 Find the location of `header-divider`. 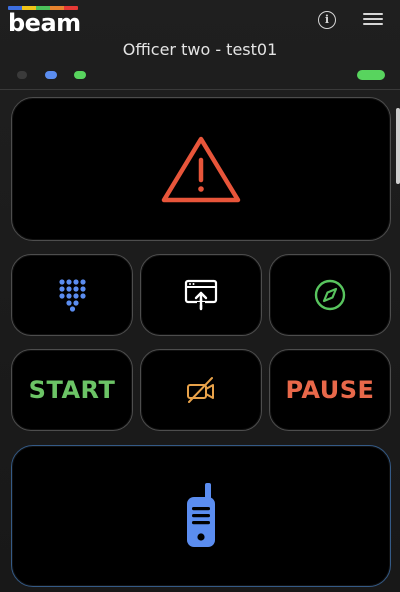

header-divider is located at coordinates (200, 89).